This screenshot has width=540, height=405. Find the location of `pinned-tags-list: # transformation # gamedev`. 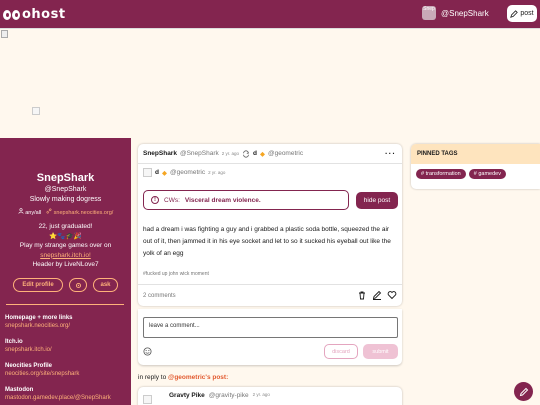

pinned-tags-list: # transformation # gamedev is located at coordinates (475, 174).